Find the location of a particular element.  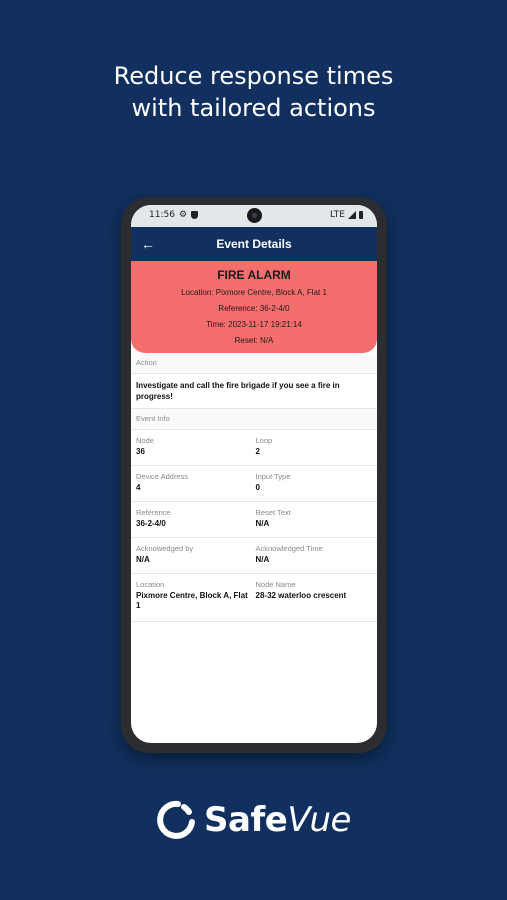

info-row-reference: Reference 36-2-4/0 Reset Text N/A is located at coordinates (254, 520).